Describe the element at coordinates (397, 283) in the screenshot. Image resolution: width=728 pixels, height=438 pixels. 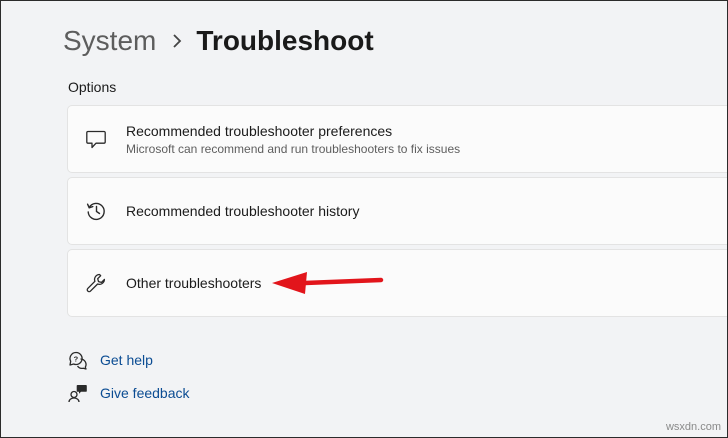
I see `other-troubleshooters-card: Other troubleshooters` at that location.